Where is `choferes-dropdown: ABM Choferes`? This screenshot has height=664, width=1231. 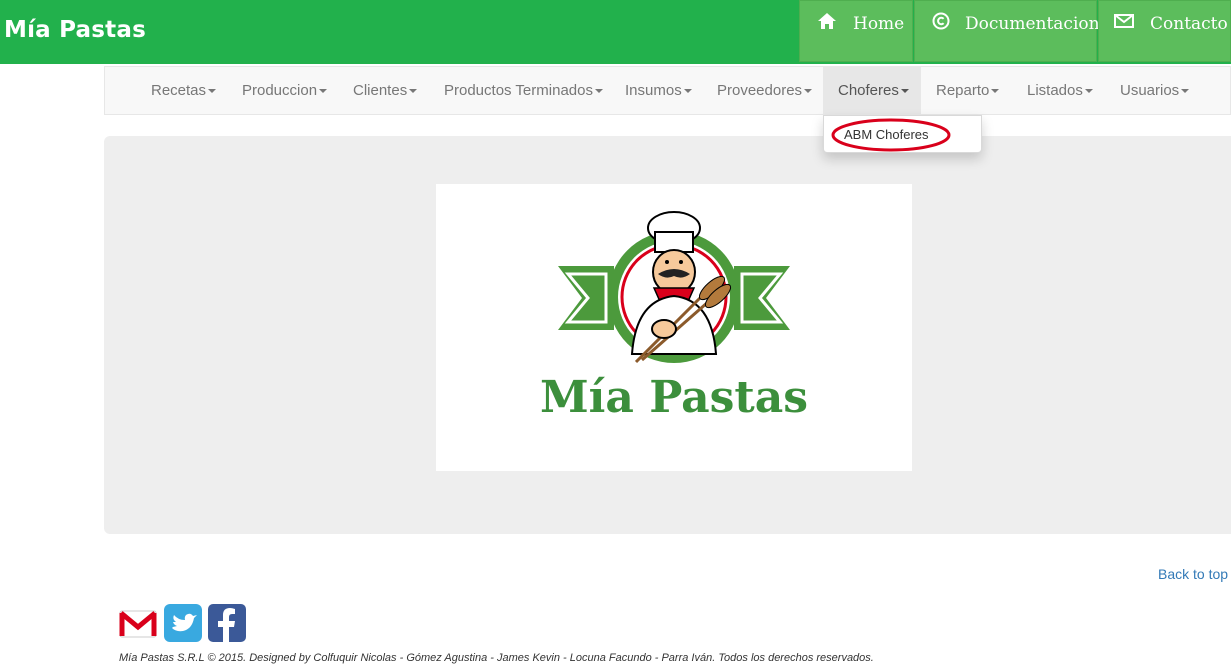
choferes-dropdown: ABM Choferes is located at coordinates (902, 134).